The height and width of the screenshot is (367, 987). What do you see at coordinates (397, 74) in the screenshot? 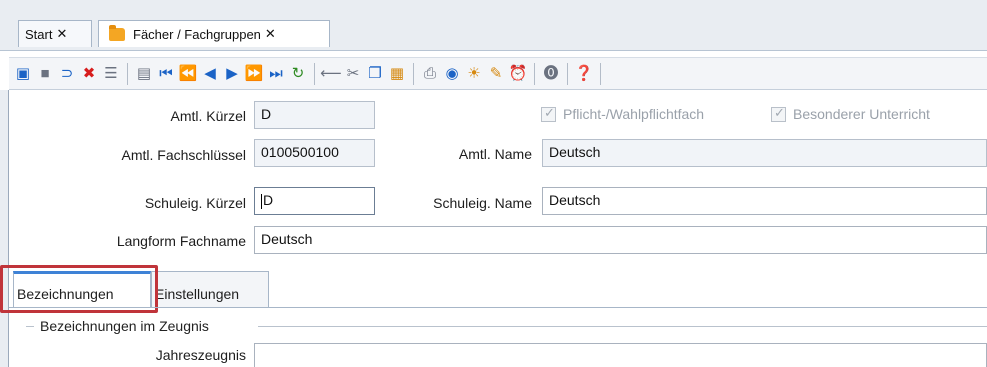
I see `paste-icon: ▦` at bounding box center [397, 74].